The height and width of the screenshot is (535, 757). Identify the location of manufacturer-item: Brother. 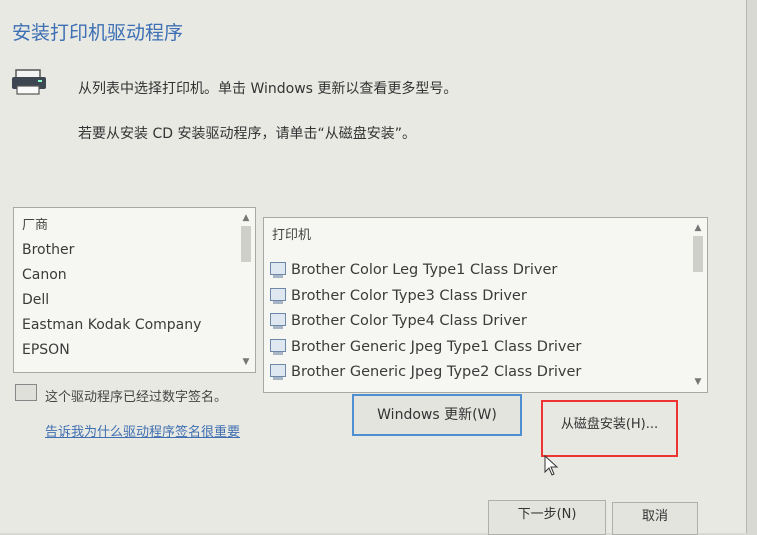
(111, 250).